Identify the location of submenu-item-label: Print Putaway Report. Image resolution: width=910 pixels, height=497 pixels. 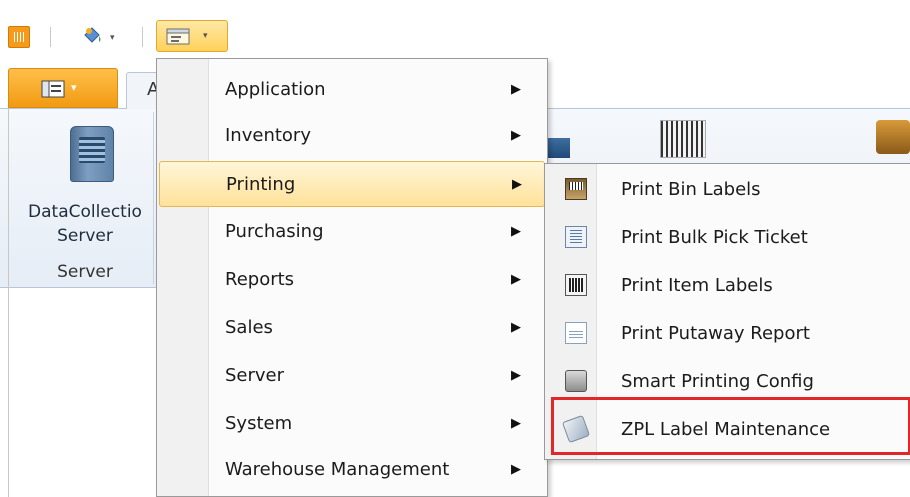
(715, 333).